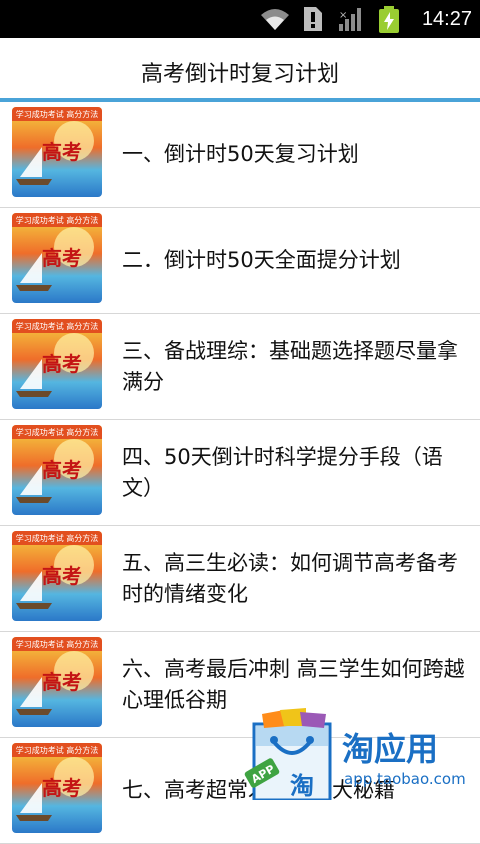 The height and width of the screenshot is (844, 480). I want to click on list-item: 学习成功考试 高分方法 高考 五、高三生必读：如何调节高考备考时的情绪变化, so click(240, 579).